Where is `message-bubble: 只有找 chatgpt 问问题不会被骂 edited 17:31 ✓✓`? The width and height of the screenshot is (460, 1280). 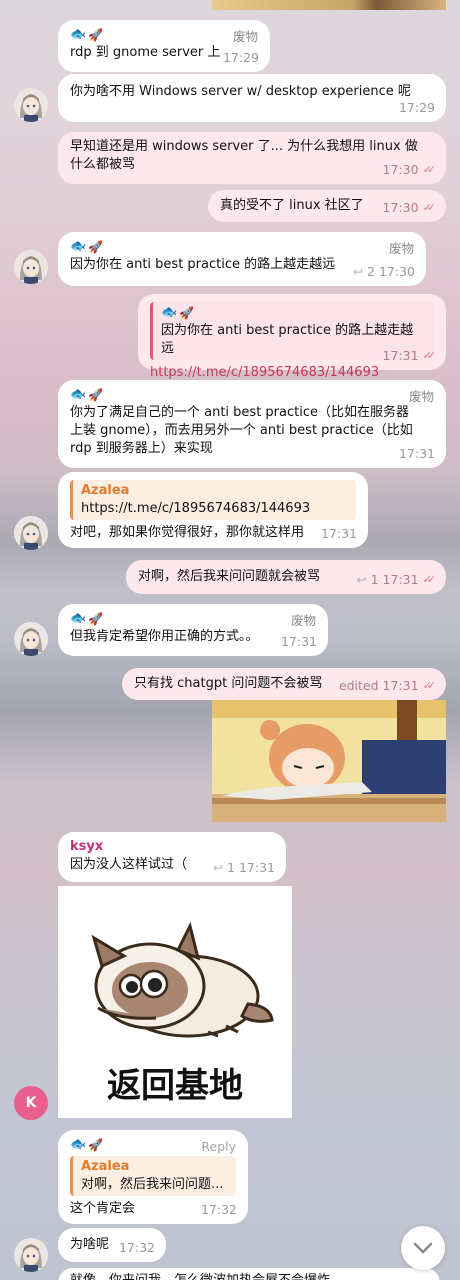
message-bubble: 只有找 chatgpt 问问题不会被骂 edited 17:31 ✓✓ is located at coordinates (284, 684).